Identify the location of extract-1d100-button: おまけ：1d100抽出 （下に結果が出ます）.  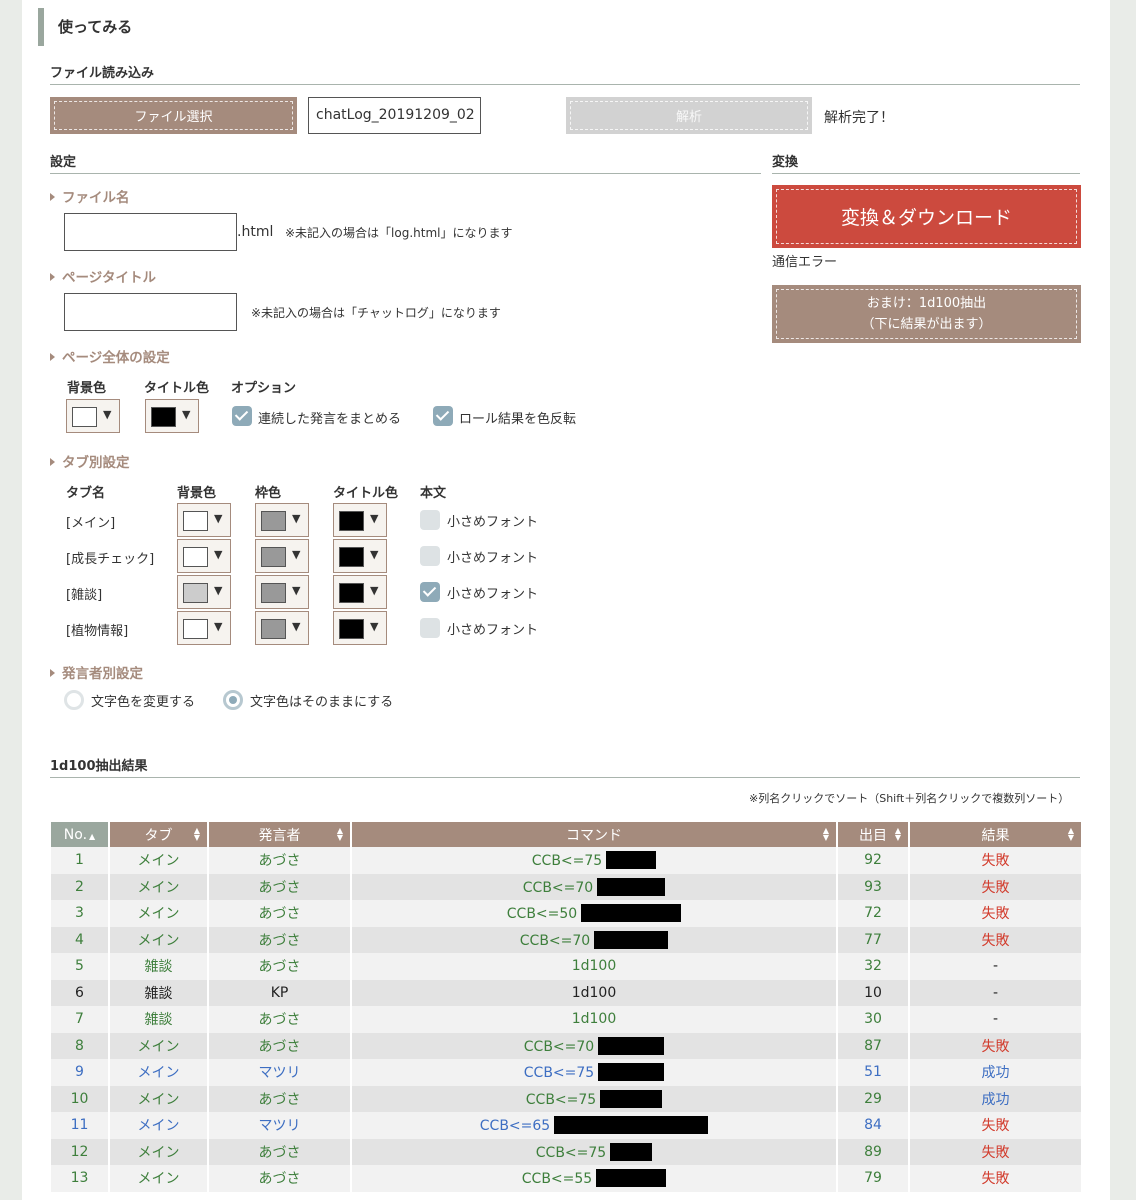
(926, 314).